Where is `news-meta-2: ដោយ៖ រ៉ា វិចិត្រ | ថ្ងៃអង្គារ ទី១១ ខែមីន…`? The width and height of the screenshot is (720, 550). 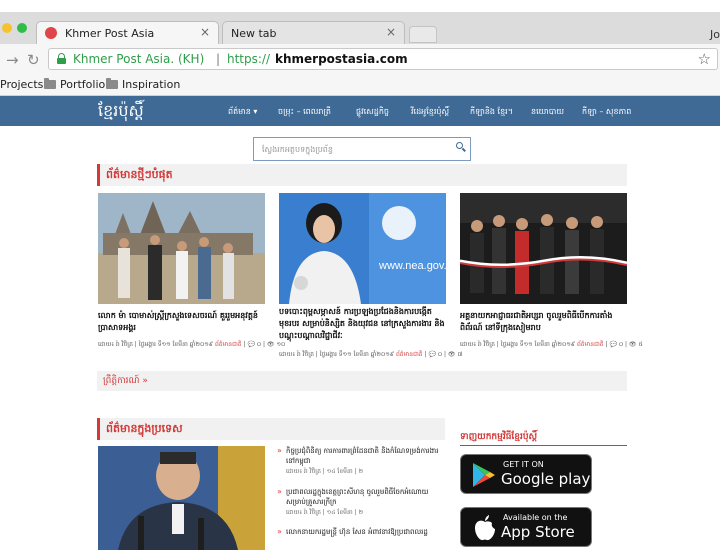 news-meta-2: ដោយ៖ រ៉ា វិចិត្រ | ថ្ងៃអង្គារ ទី១១ ខែមីន… is located at coordinates (370, 354).